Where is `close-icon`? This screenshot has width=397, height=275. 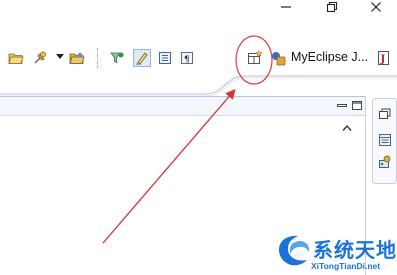
close-icon is located at coordinates (376, 7).